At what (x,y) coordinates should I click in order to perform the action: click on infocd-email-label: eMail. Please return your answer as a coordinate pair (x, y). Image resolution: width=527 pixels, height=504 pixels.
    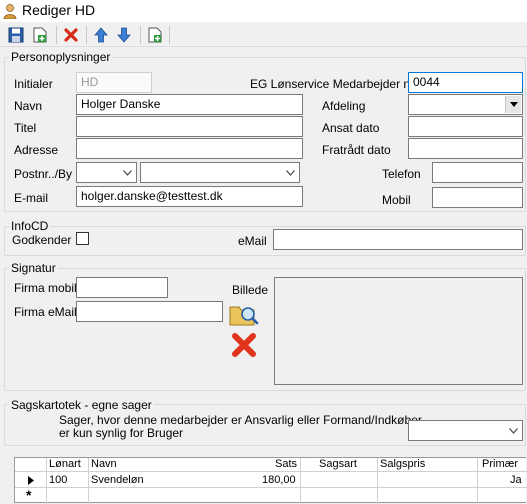
    Looking at the image, I should click on (252, 241).